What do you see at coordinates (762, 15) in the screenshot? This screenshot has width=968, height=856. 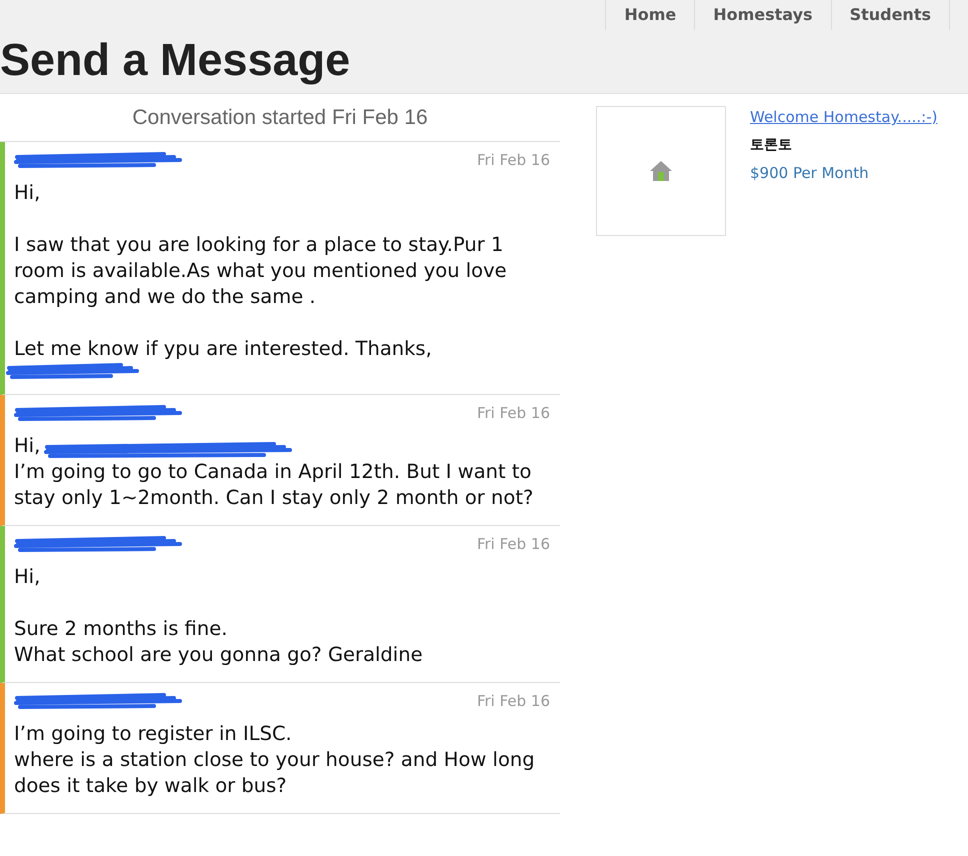 I see `nav-tab: Homestays` at bounding box center [762, 15].